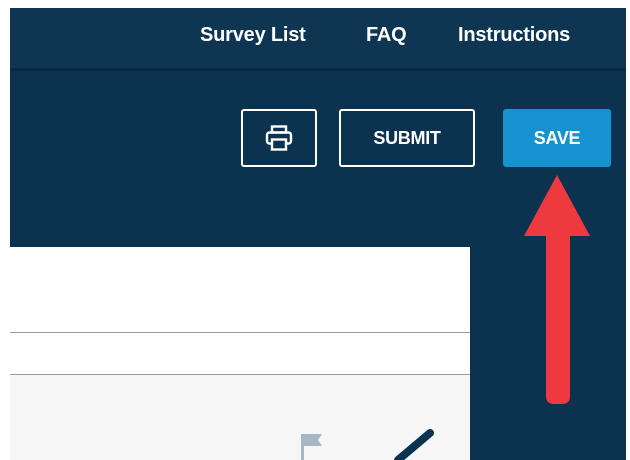 This screenshot has width=630, height=460. Describe the element at coordinates (407, 138) in the screenshot. I see `submit-button: SUBMIT` at that location.